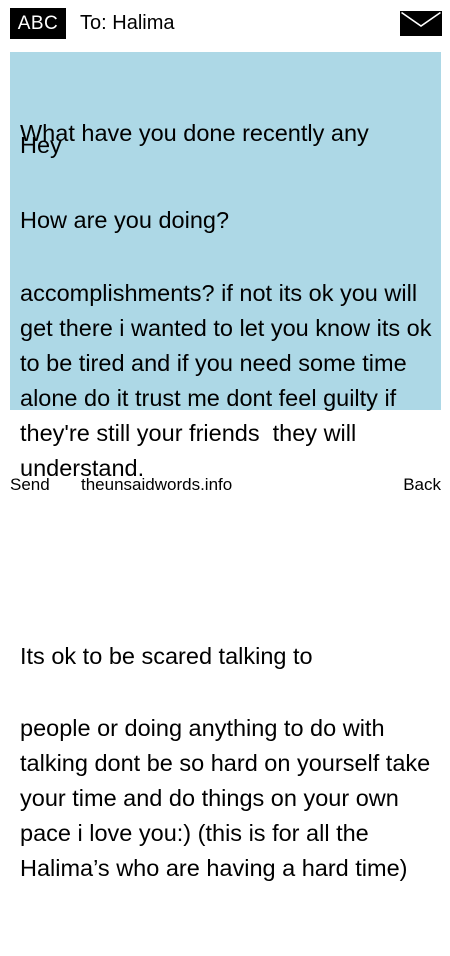 The image size is (450, 956). Describe the element at coordinates (422, 485) in the screenshot. I see `back-softkey: Back` at that location.